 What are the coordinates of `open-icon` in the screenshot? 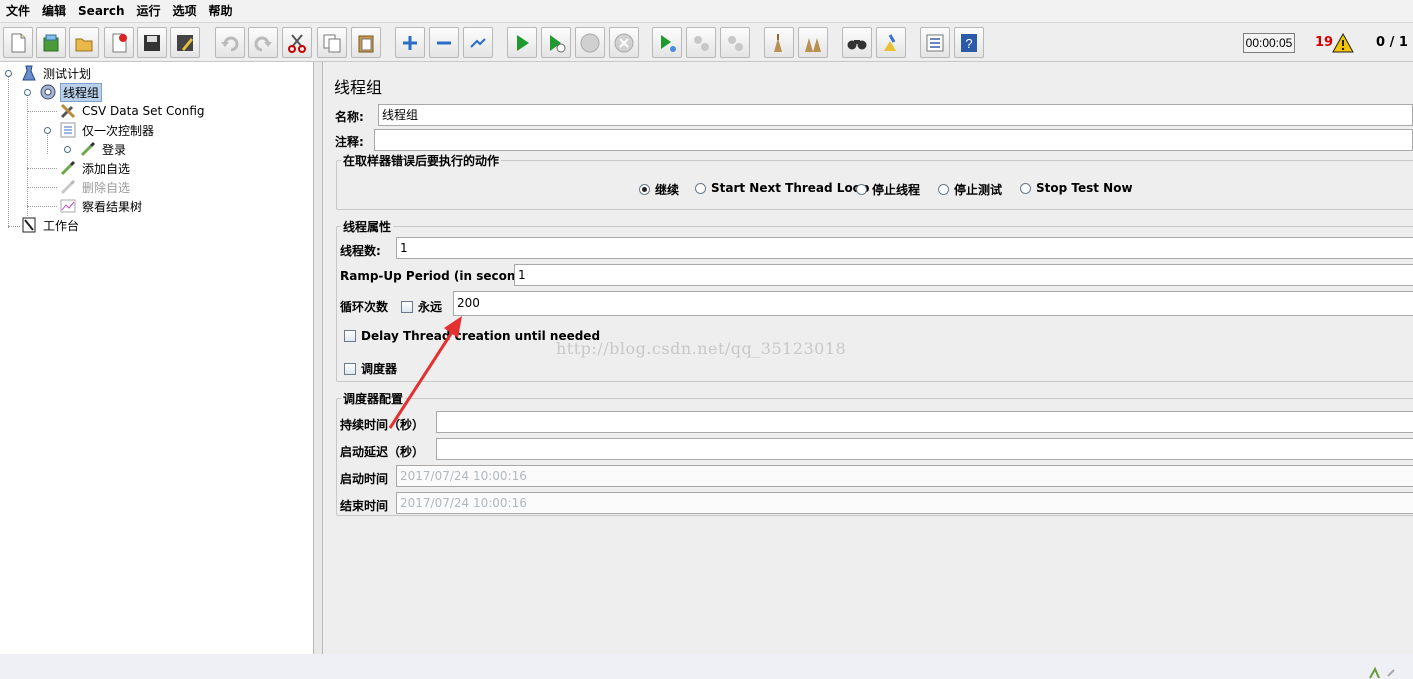 It's located at (84, 44).